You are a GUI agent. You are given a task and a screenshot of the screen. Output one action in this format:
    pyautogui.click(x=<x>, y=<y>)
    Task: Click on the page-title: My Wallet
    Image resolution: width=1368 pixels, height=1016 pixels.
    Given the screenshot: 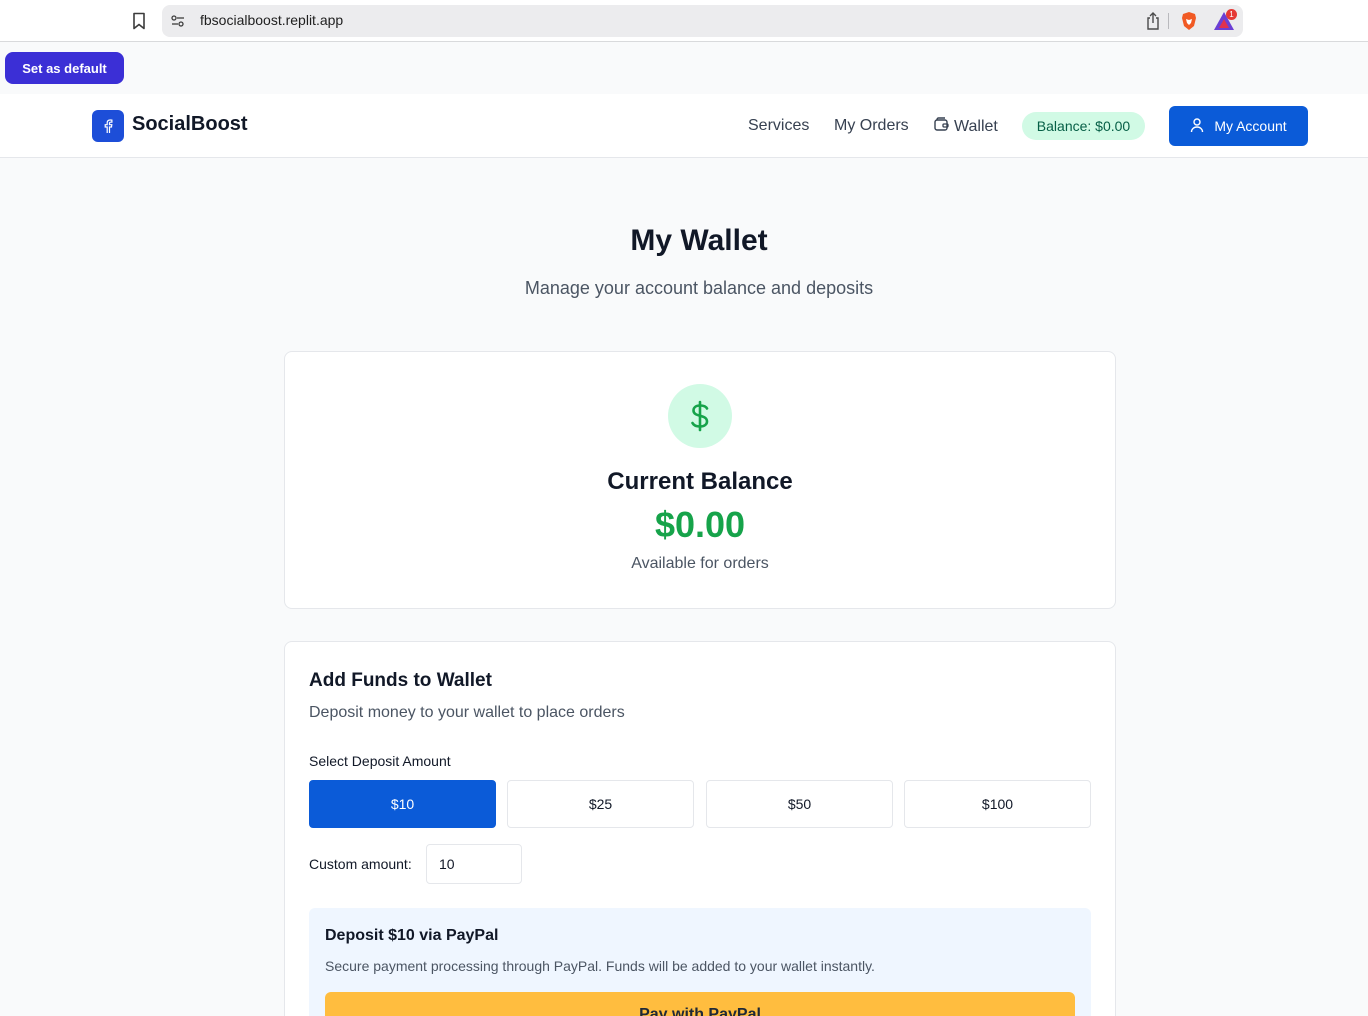 What is the action you would take?
    pyautogui.click(x=699, y=240)
    